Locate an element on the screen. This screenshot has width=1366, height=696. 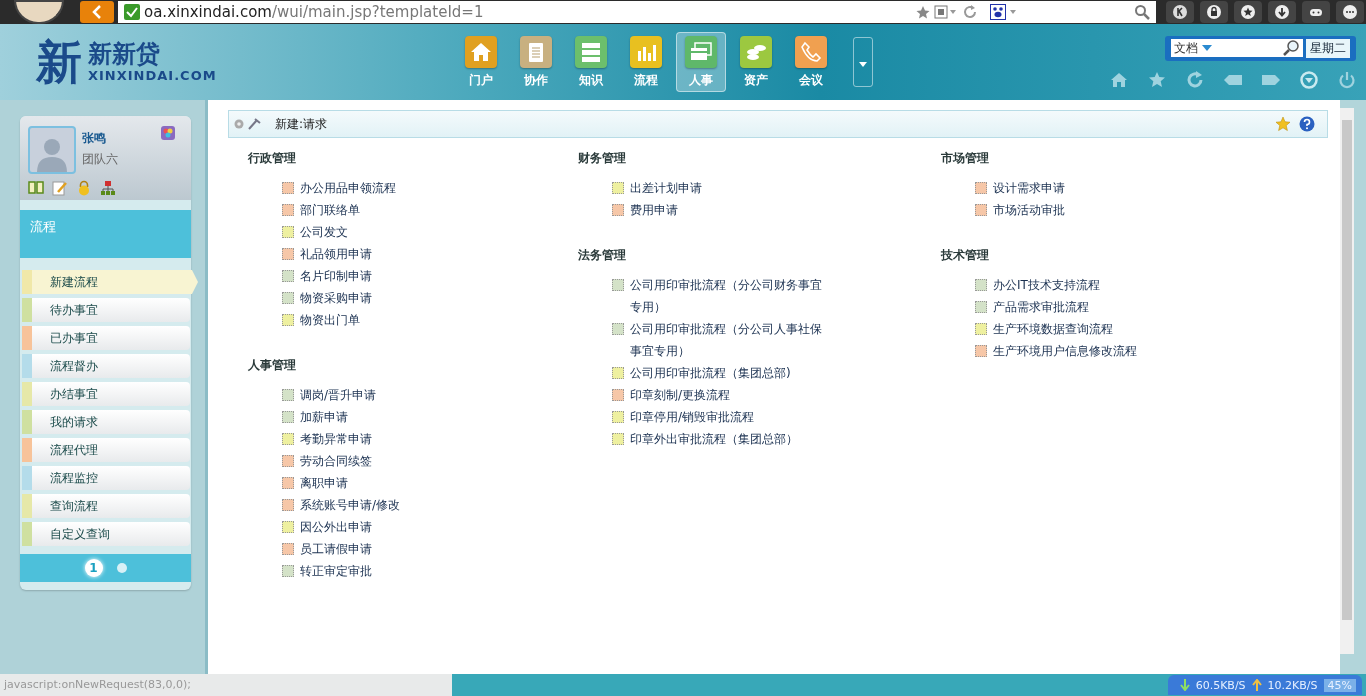
org-chart-icon is located at coordinates (108, 188).